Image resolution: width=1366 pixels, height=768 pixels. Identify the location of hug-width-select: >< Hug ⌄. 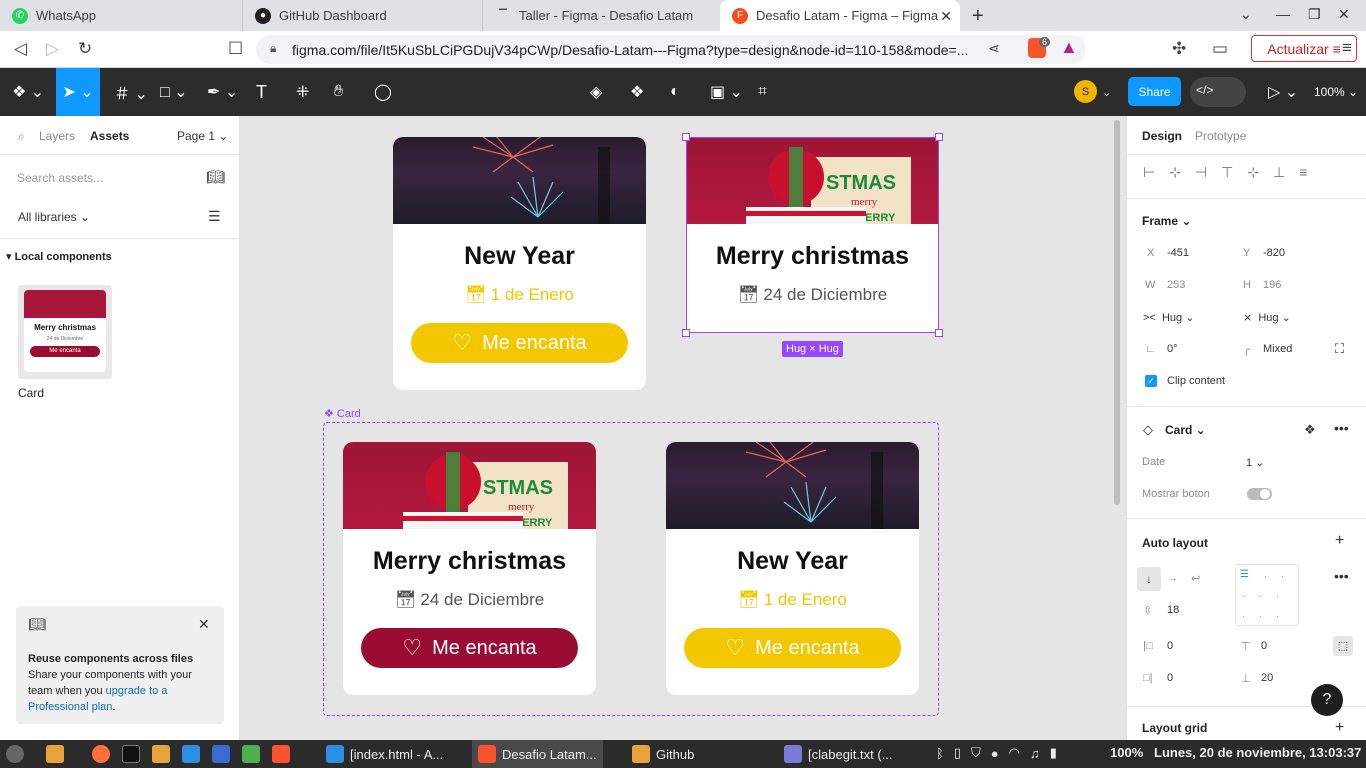
(1168, 317).